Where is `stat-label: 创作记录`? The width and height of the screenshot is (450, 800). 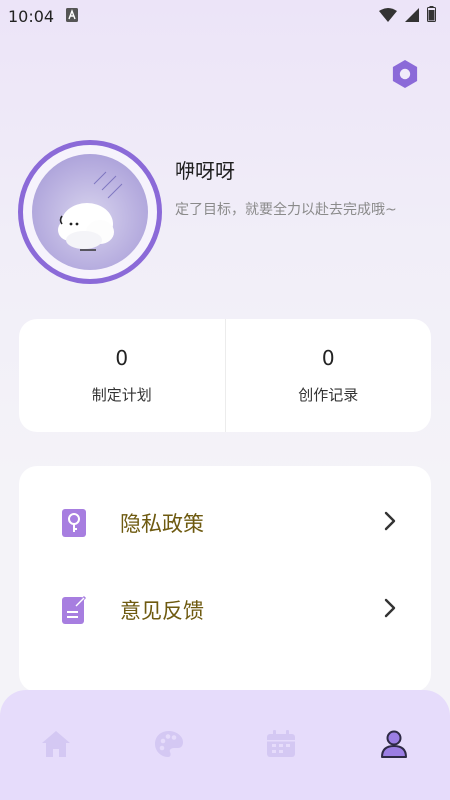 stat-label: 创作记录 is located at coordinates (328, 395).